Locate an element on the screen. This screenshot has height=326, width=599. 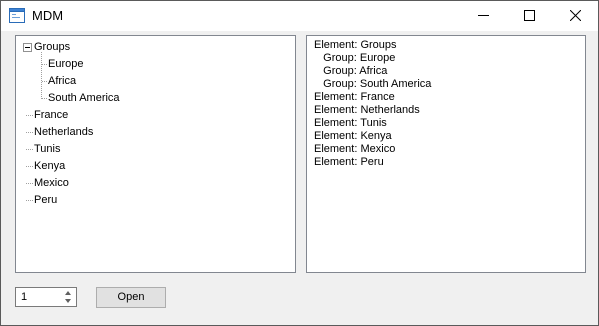
output-line: Group: Europe is located at coordinates (355, 58).